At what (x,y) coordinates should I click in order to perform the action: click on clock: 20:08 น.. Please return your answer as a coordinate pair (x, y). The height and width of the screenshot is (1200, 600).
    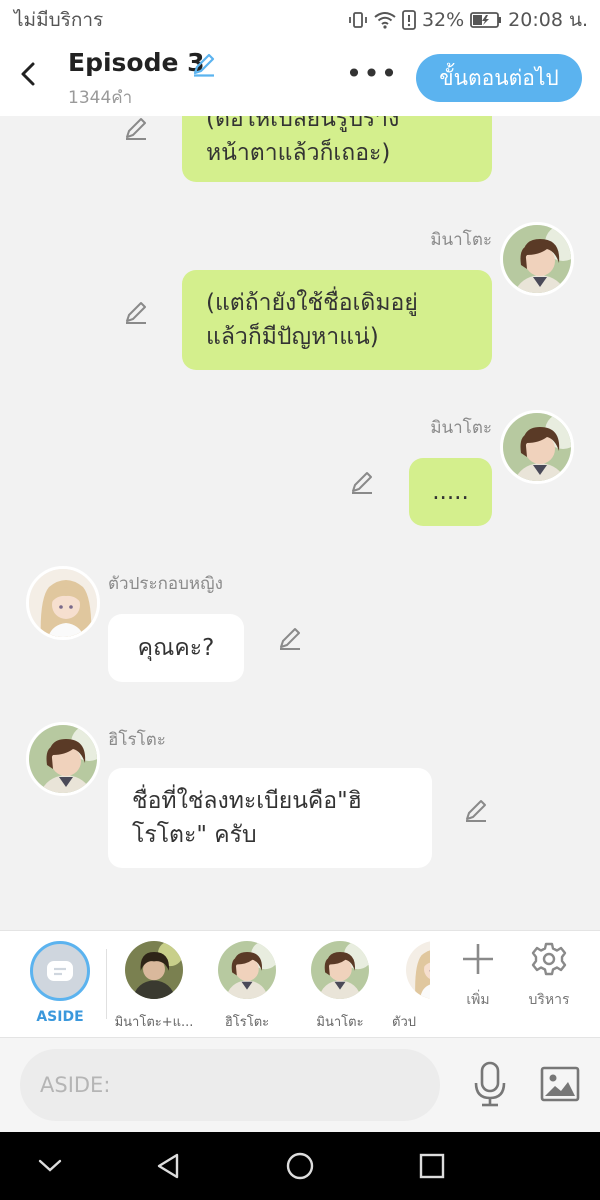
    Looking at the image, I should click on (548, 20).